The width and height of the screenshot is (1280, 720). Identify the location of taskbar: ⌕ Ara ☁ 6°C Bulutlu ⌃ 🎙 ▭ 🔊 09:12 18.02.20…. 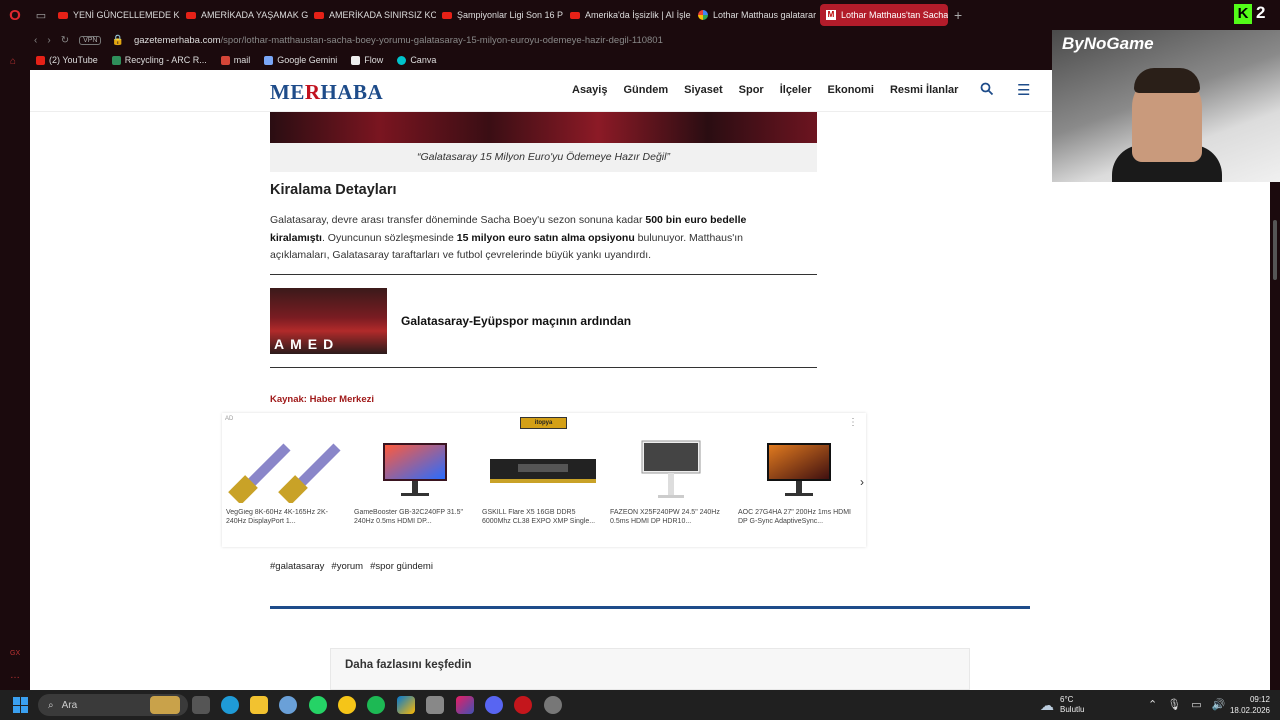
(640, 705).